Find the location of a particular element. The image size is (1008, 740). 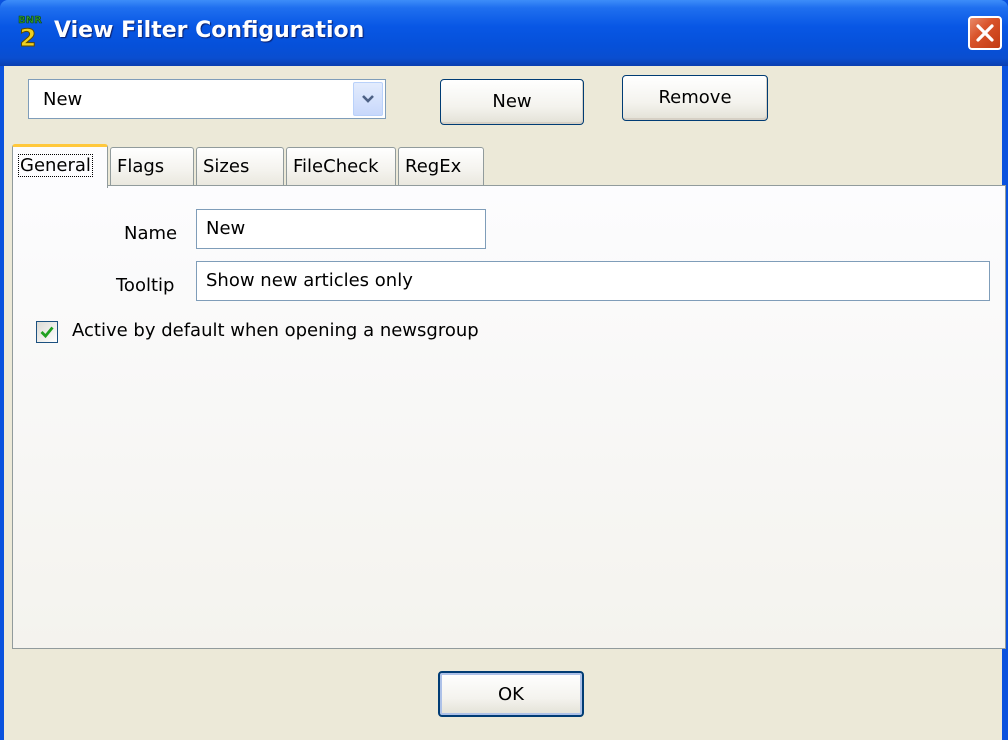

tab-filecheck: FileCheck is located at coordinates (341, 166).